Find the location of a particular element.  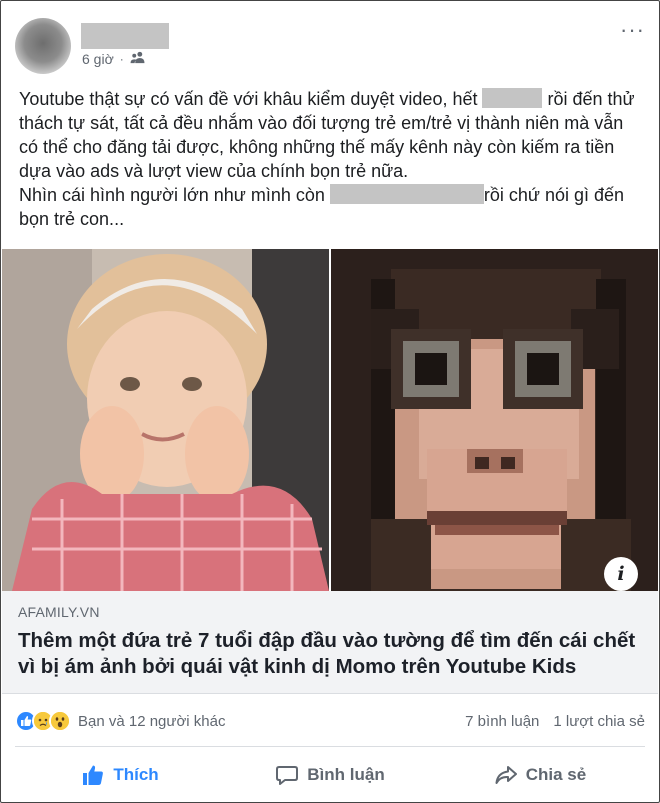

reaction-icons is located at coordinates (43, 721).